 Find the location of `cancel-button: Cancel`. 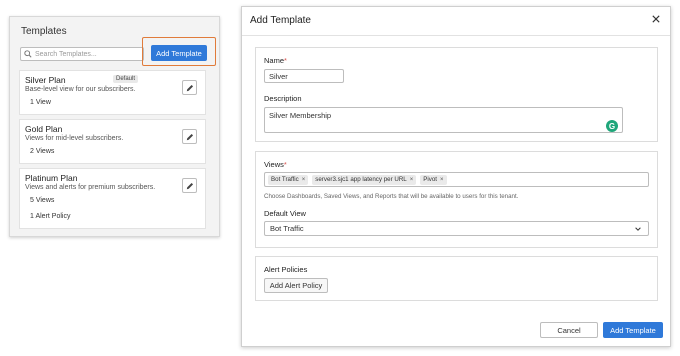

cancel-button: Cancel is located at coordinates (569, 330).